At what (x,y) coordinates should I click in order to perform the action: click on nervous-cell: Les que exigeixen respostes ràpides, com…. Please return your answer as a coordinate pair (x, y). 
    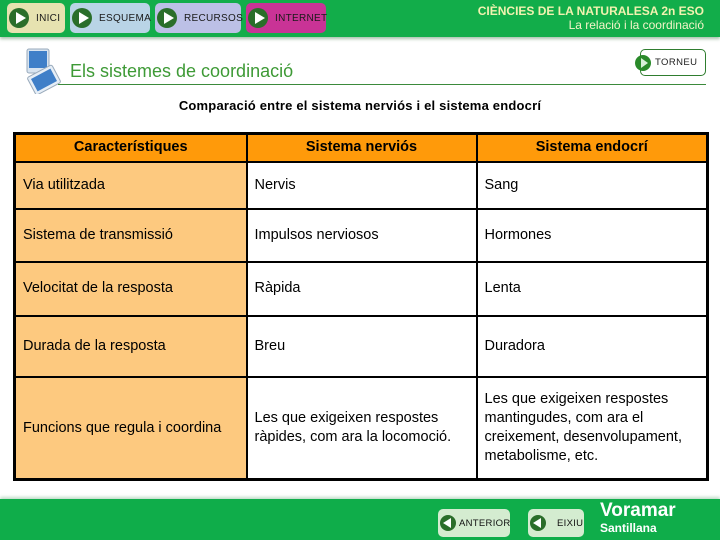
    Looking at the image, I should click on (361, 428).